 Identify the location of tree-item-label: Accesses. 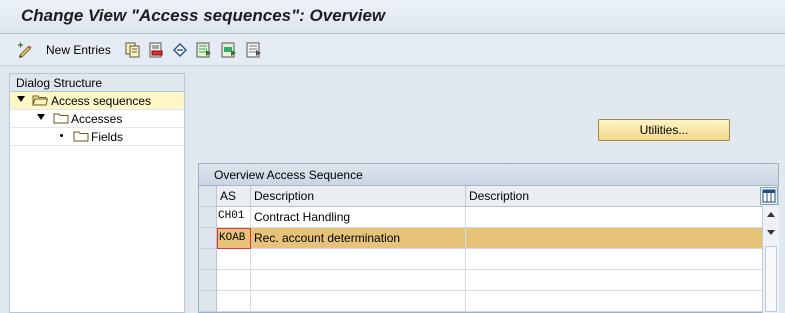
(97, 119).